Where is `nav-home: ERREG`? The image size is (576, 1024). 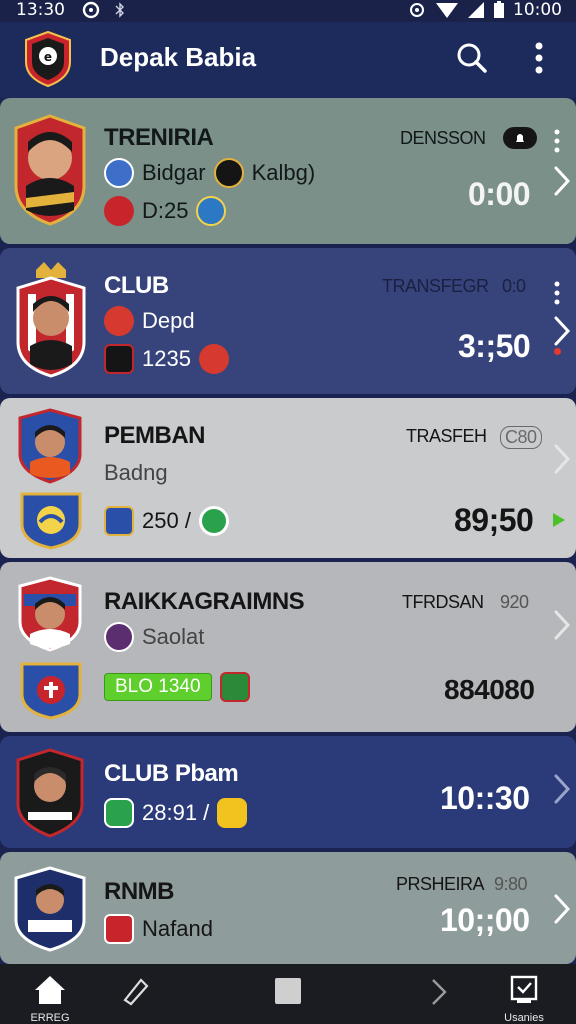 nav-home: ERREG is located at coordinates (50, 999).